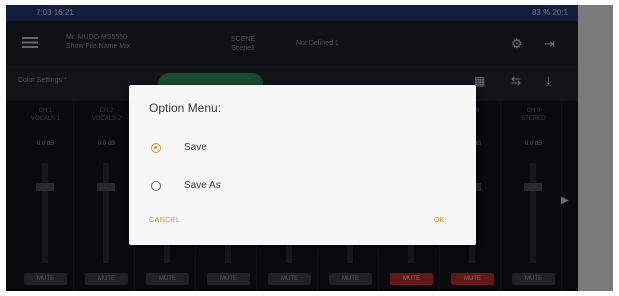 The image size is (619, 296). Describe the element at coordinates (156, 186) in the screenshot. I see `radio-unselected-icon` at that location.